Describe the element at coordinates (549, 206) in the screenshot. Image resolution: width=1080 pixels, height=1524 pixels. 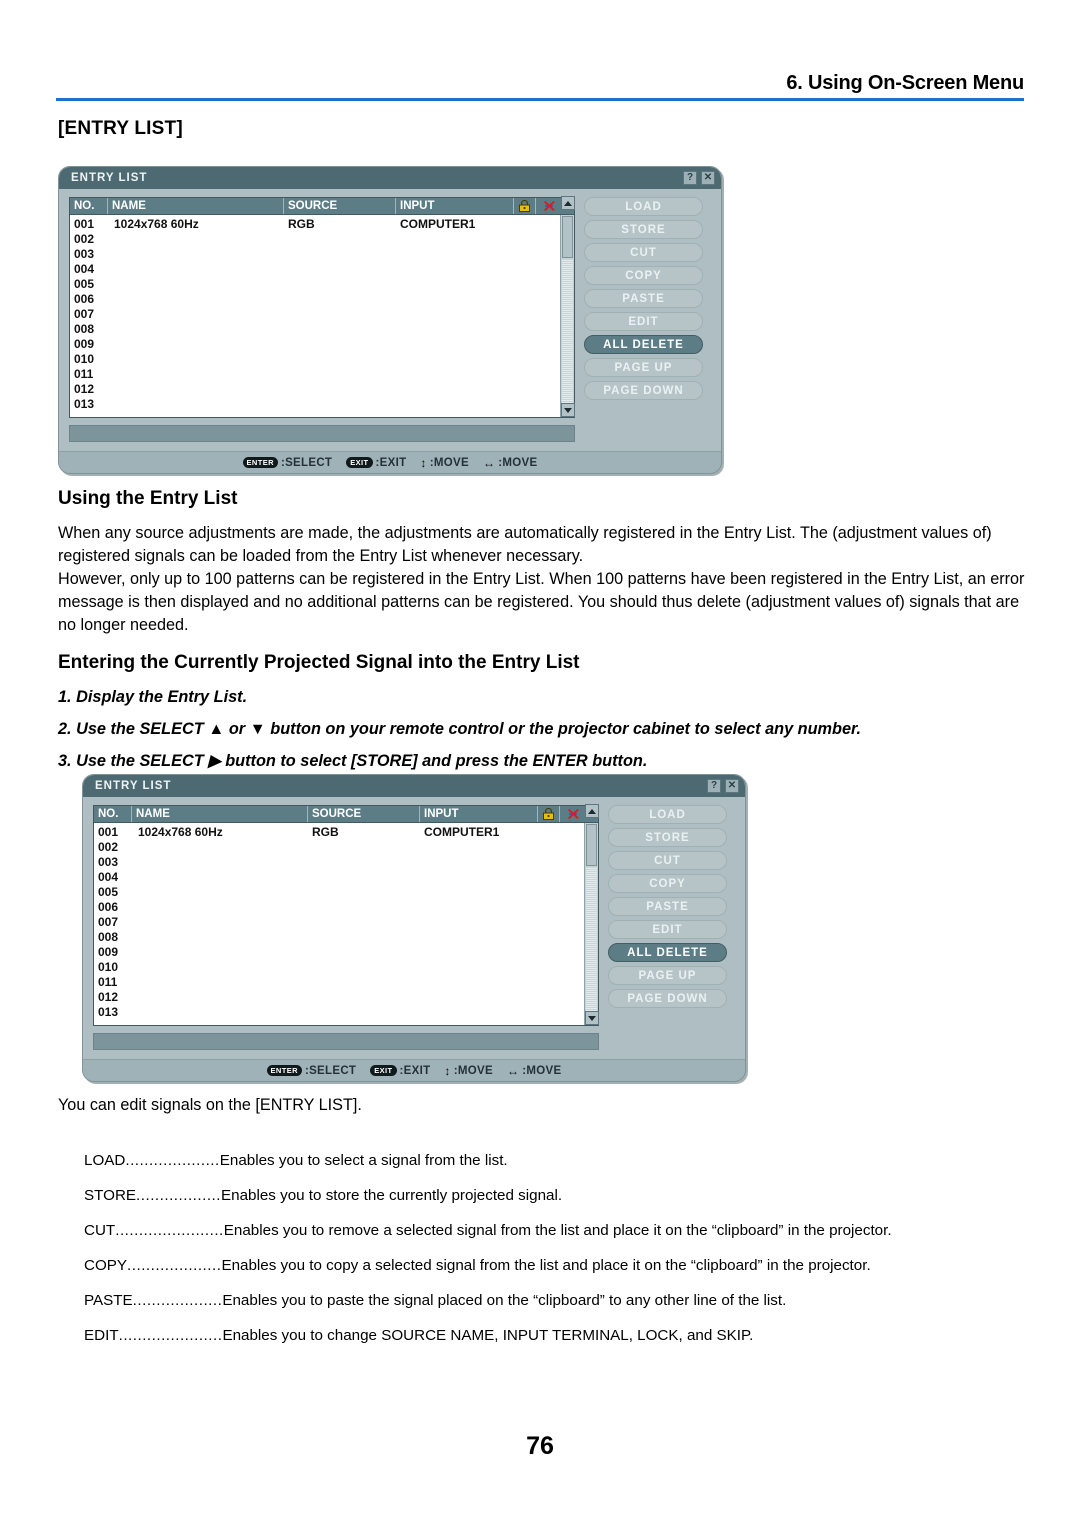
I see `skip-icon` at that location.